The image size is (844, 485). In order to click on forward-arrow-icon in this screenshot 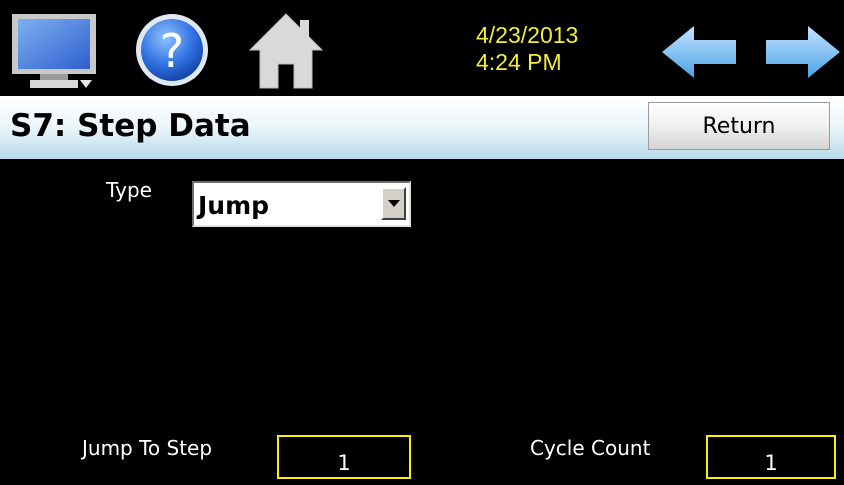, I will do `click(803, 52)`.